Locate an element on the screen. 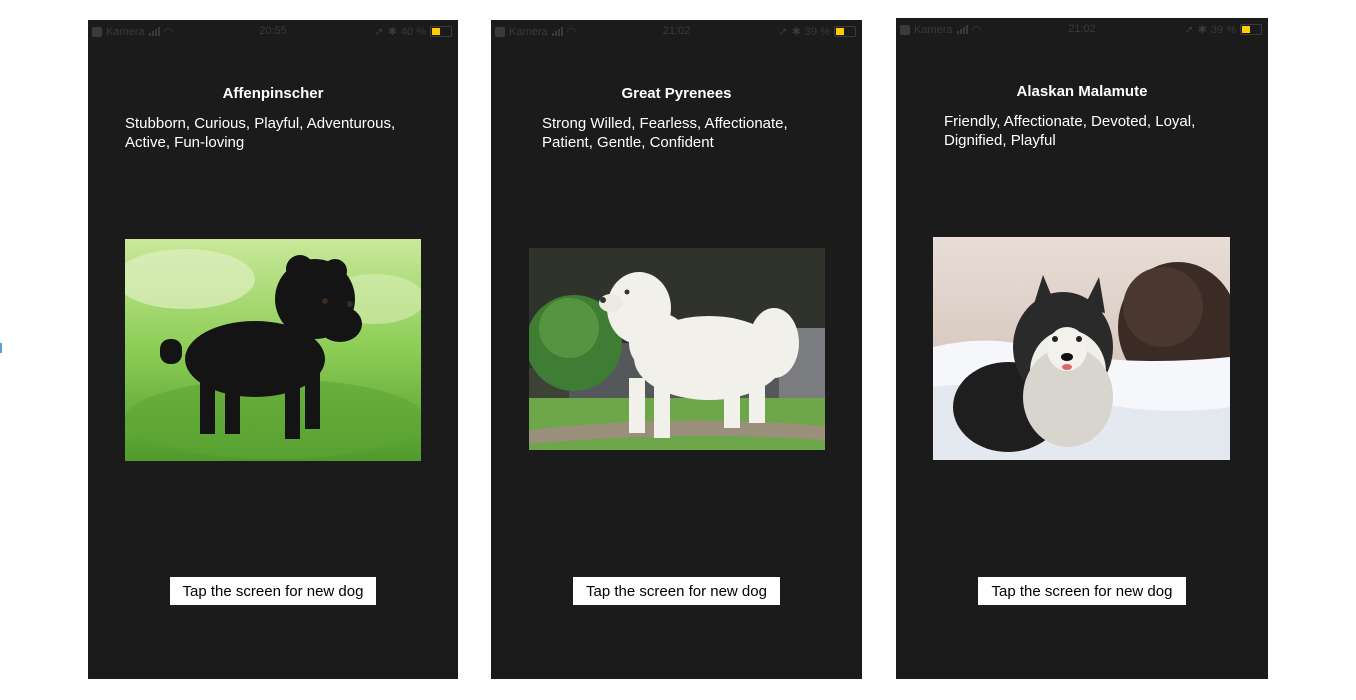  breed-name: Affenpinscher is located at coordinates (273, 93).